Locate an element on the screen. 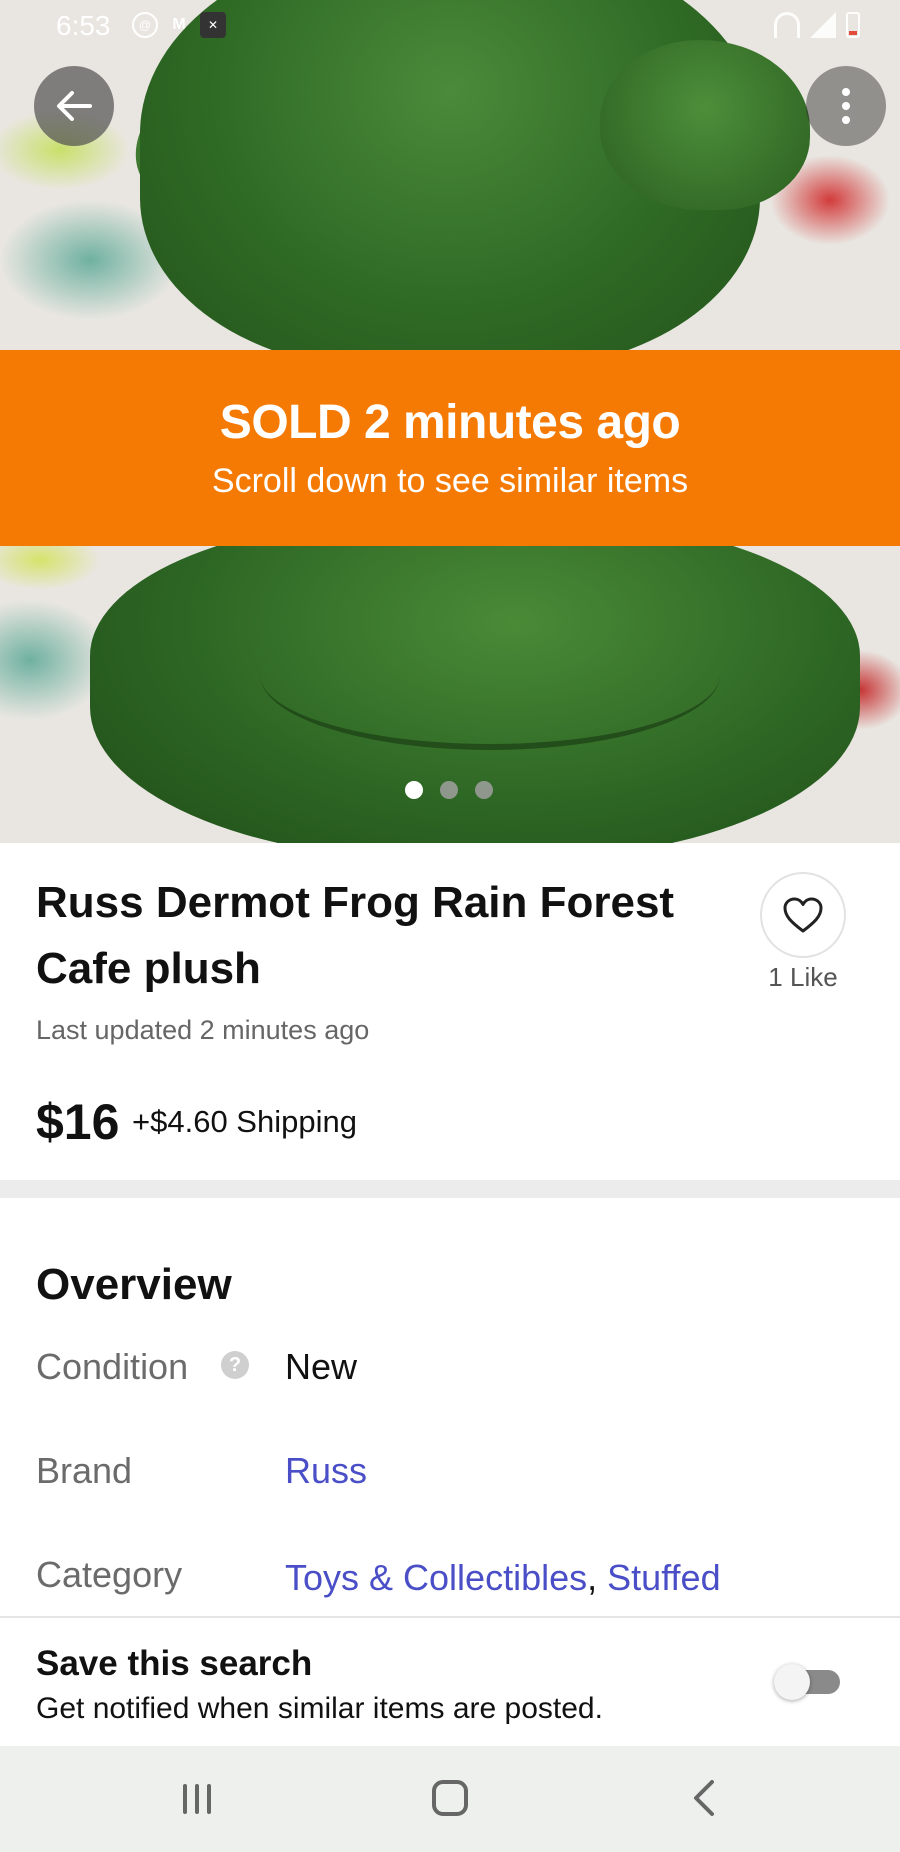 The image size is (900, 1852). gmail-icon: M is located at coordinates (179, 24).